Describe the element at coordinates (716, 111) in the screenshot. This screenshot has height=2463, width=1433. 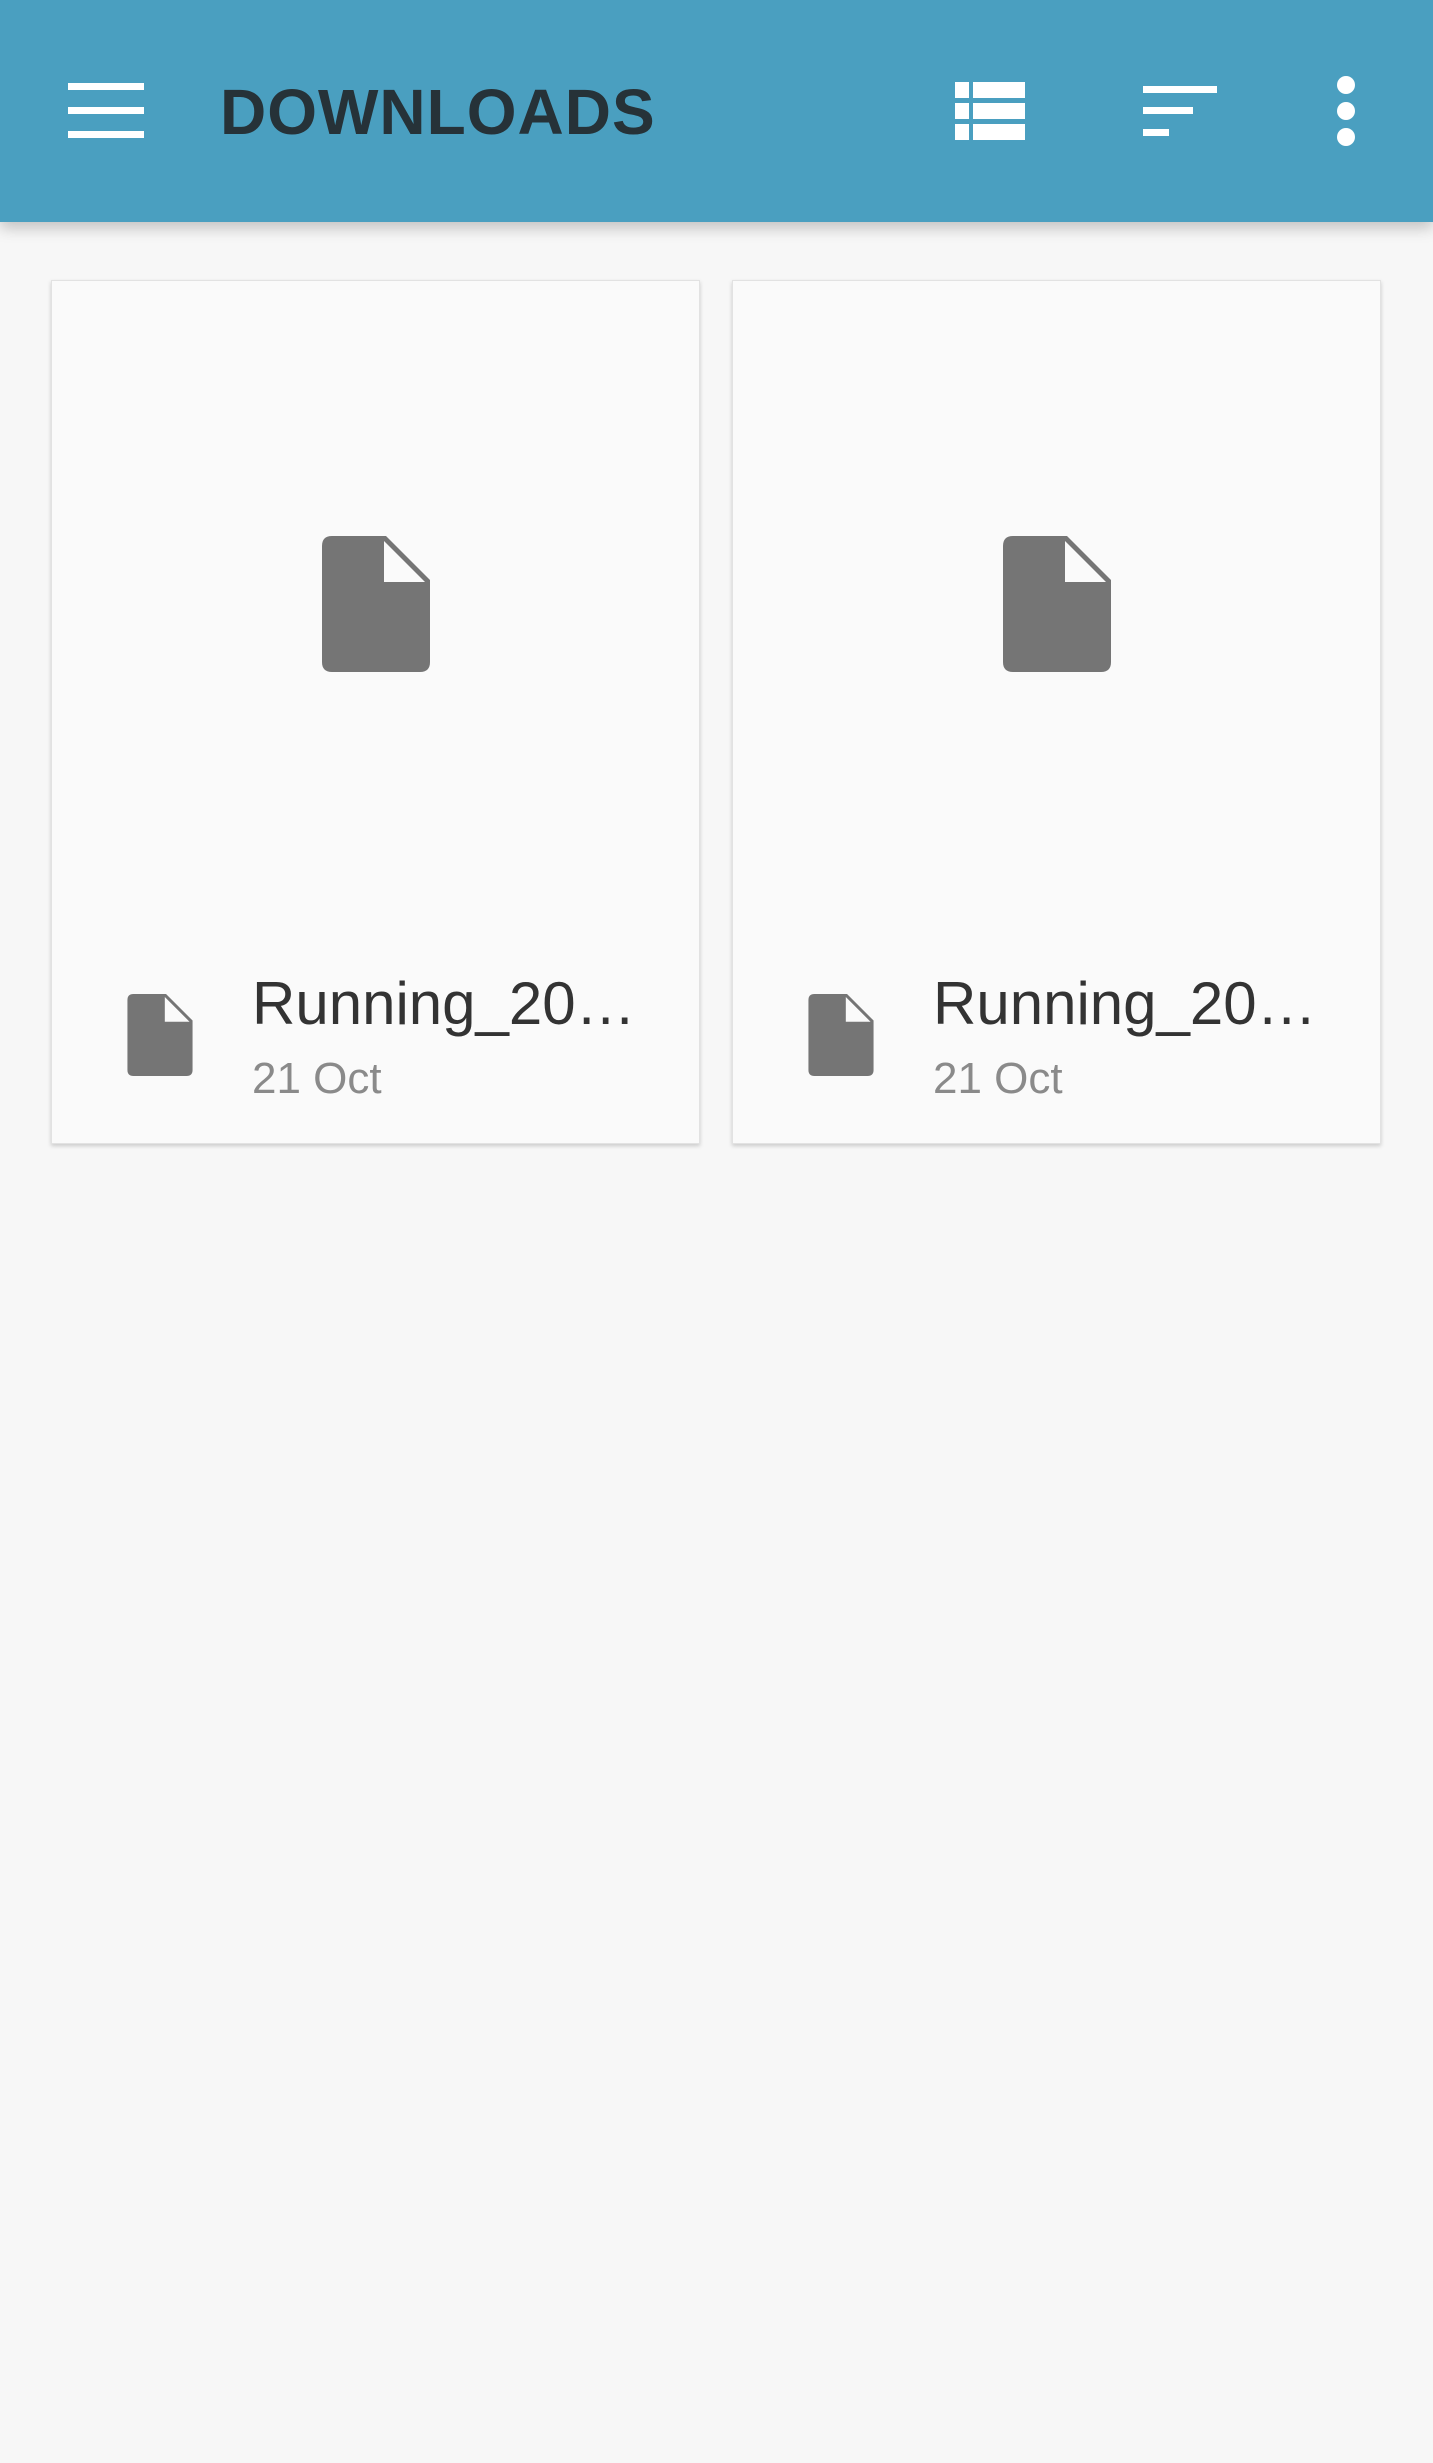
I see `app-bar: DOWNLOADS` at that location.